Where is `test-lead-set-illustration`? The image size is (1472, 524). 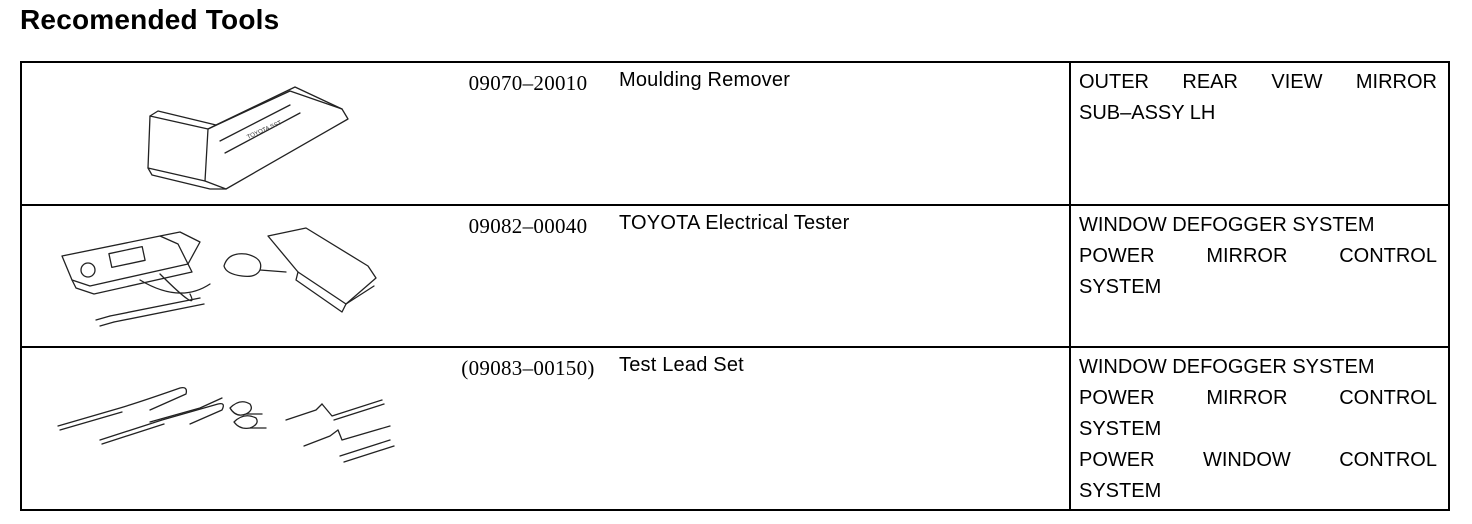 test-lead-set-illustration is located at coordinates (240, 421).